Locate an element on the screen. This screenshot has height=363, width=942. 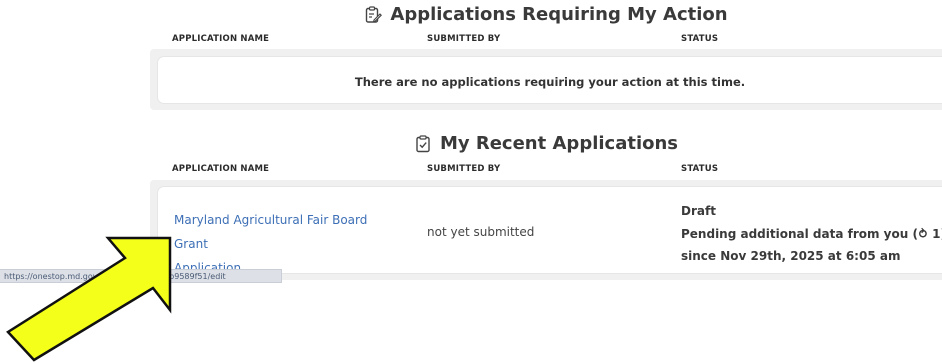
application-name-line-1: Maryland Agricultural Fair Board Grant is located at coordinates (289, 232).